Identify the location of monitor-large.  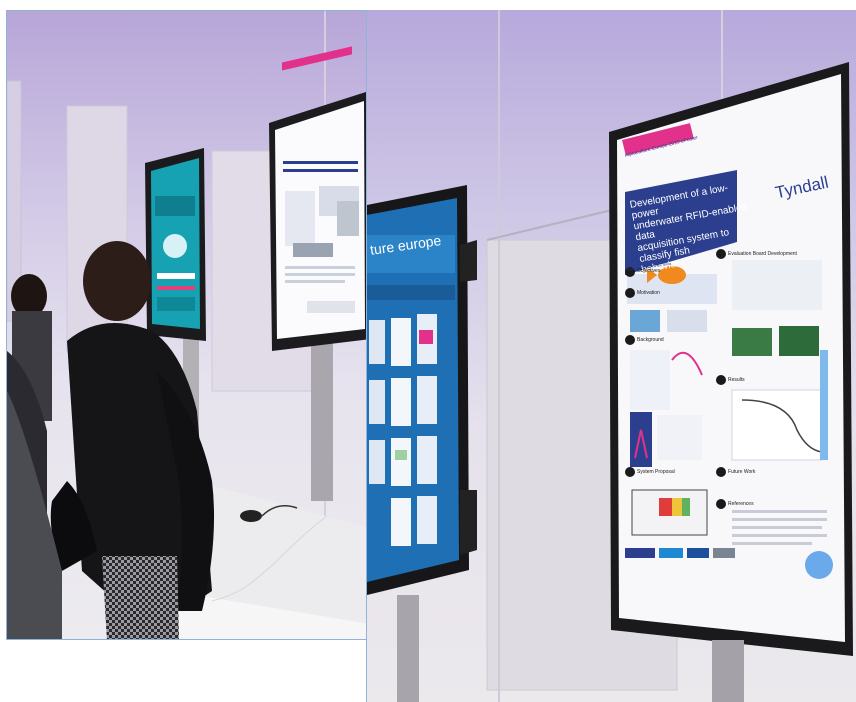
(320, 198).